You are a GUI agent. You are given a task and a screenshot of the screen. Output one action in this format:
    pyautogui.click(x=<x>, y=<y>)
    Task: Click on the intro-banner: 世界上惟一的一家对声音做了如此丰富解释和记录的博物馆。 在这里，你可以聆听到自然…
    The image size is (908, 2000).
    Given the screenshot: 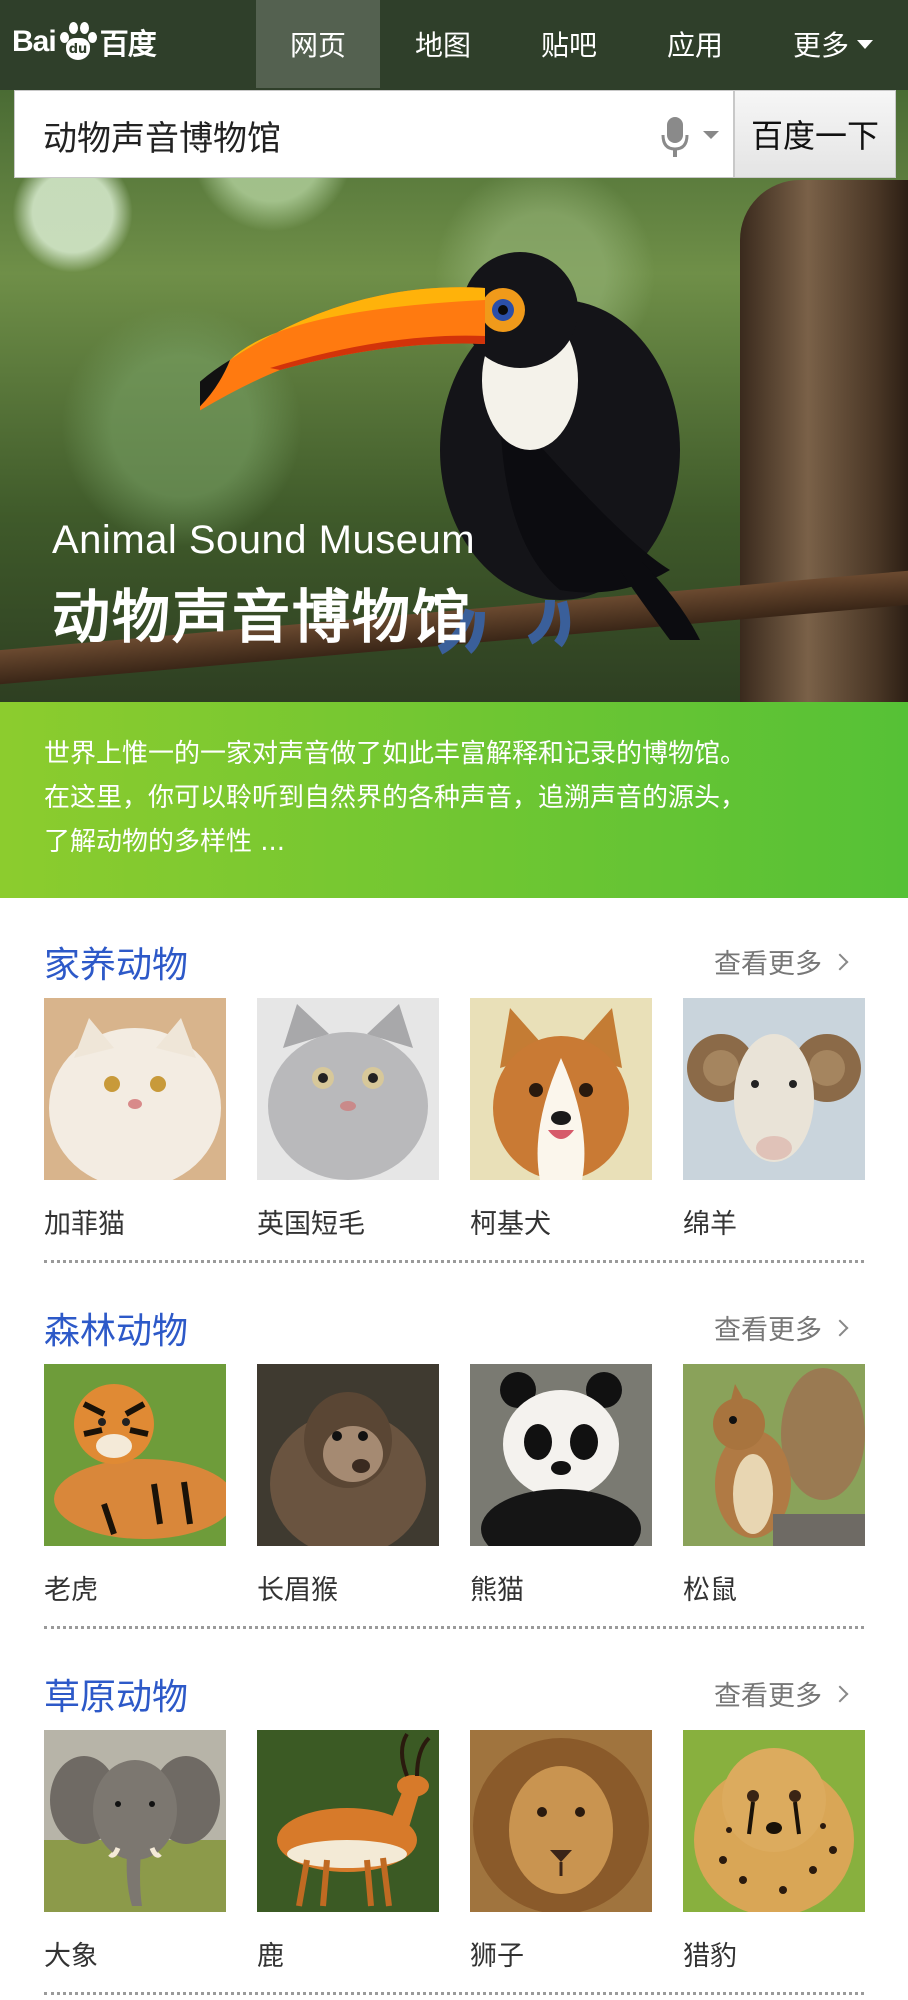 What is the action you would take?
    pyautogui.click(x=454, y=800)
    